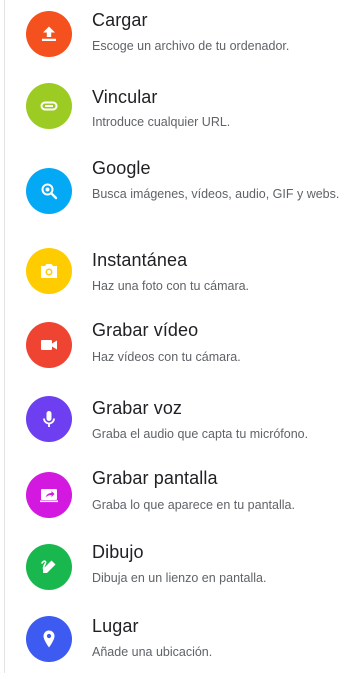 The image size is (343, 673). What do you see at coordinates (49, 495) in the screenshot?
I see `screen-share-icon` at bounding box center [49, 495].